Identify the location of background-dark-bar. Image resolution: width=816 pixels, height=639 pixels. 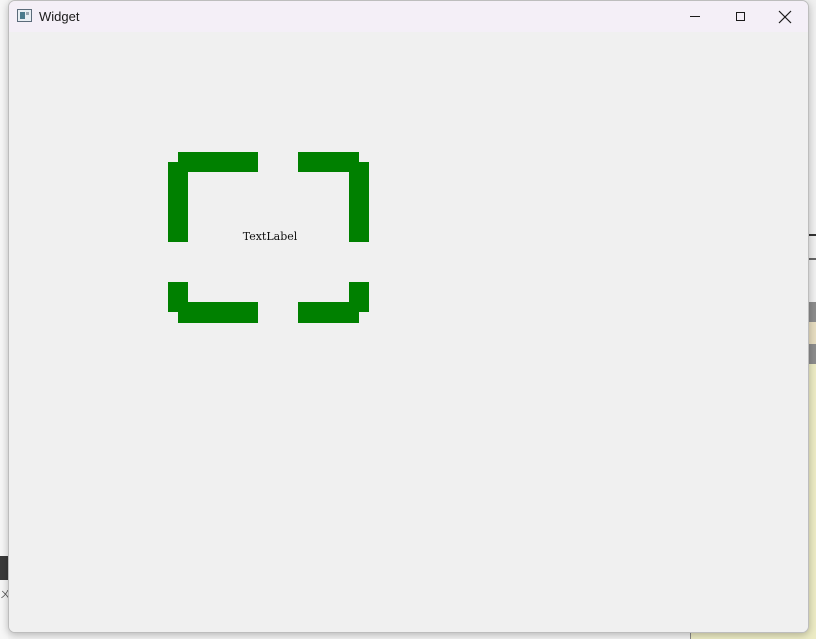
(4, 568).